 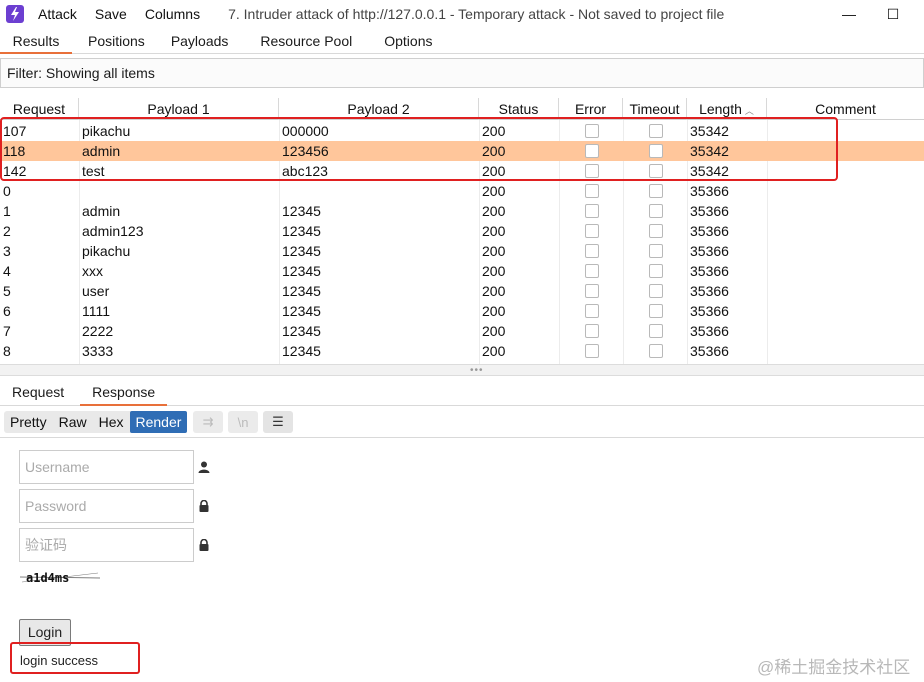 I want to click on wrap-lines-icon: ⇉, so click(x=208, y=422).